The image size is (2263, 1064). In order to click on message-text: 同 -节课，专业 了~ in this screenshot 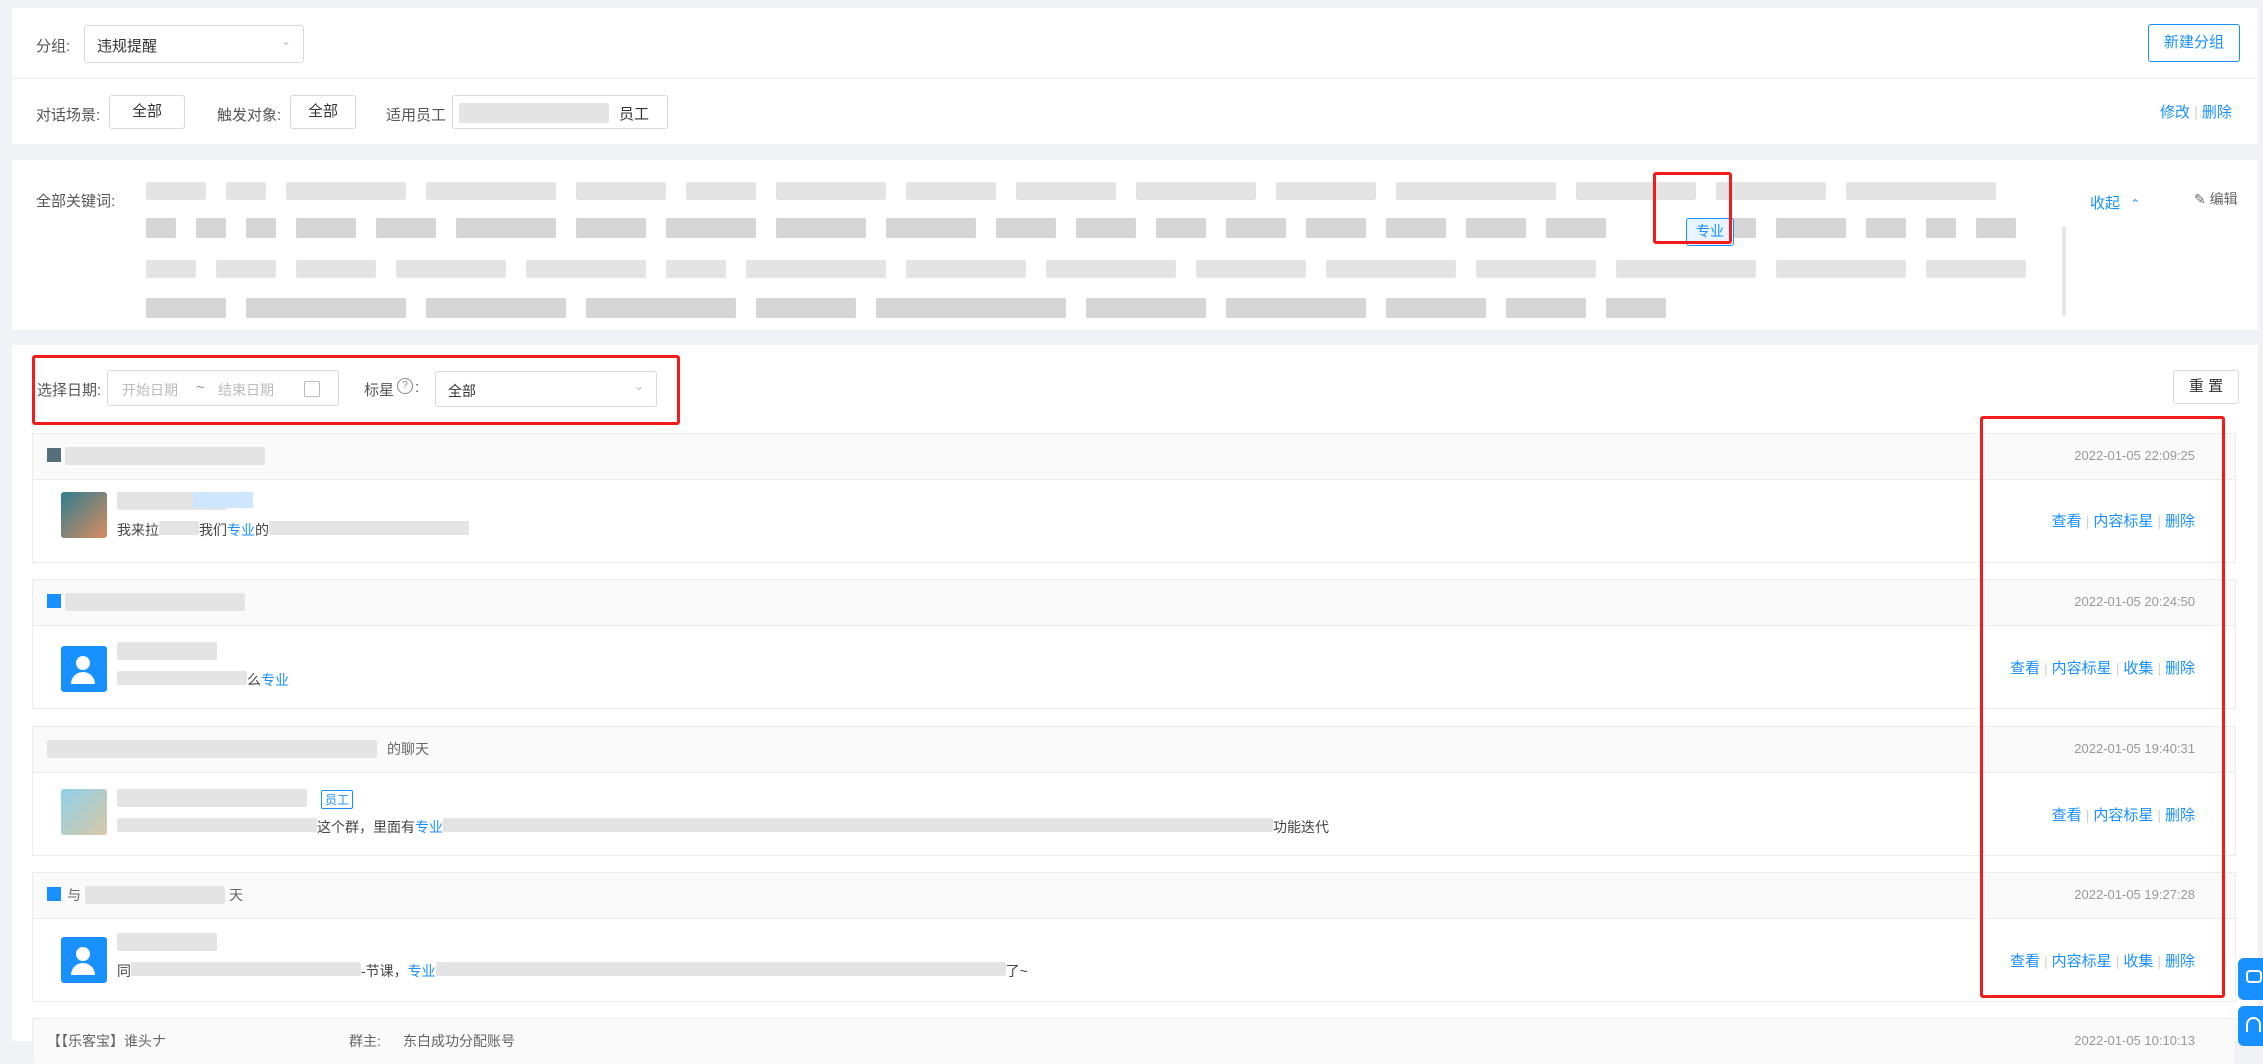, I will do `click(572, 971)`.